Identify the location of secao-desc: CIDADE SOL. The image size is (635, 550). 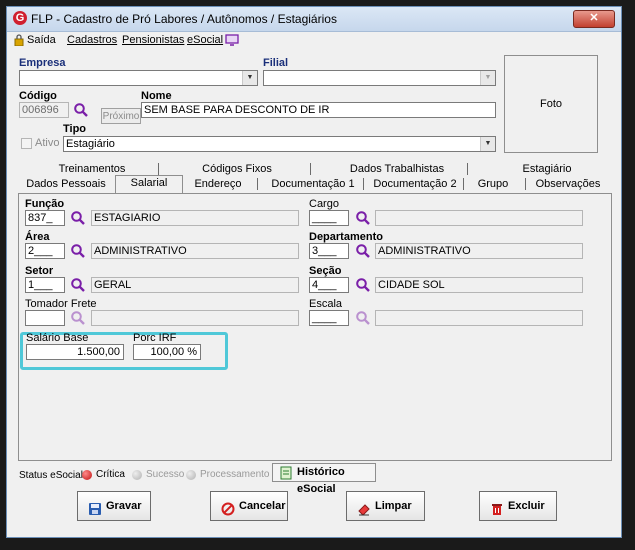
(479, 285).